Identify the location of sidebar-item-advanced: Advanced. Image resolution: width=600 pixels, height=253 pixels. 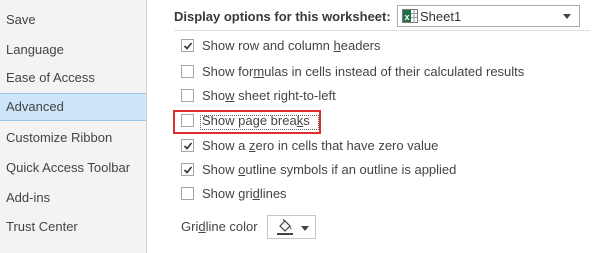
(73, 107).